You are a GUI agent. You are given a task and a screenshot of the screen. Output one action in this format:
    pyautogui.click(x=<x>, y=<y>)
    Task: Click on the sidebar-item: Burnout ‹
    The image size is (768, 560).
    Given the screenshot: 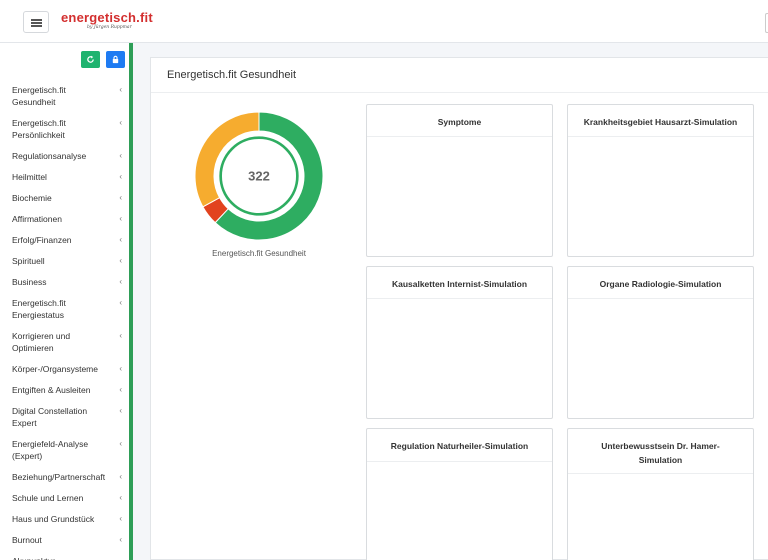 What is the action you would take?
    pyautogui.click(x=64, y=540)
    